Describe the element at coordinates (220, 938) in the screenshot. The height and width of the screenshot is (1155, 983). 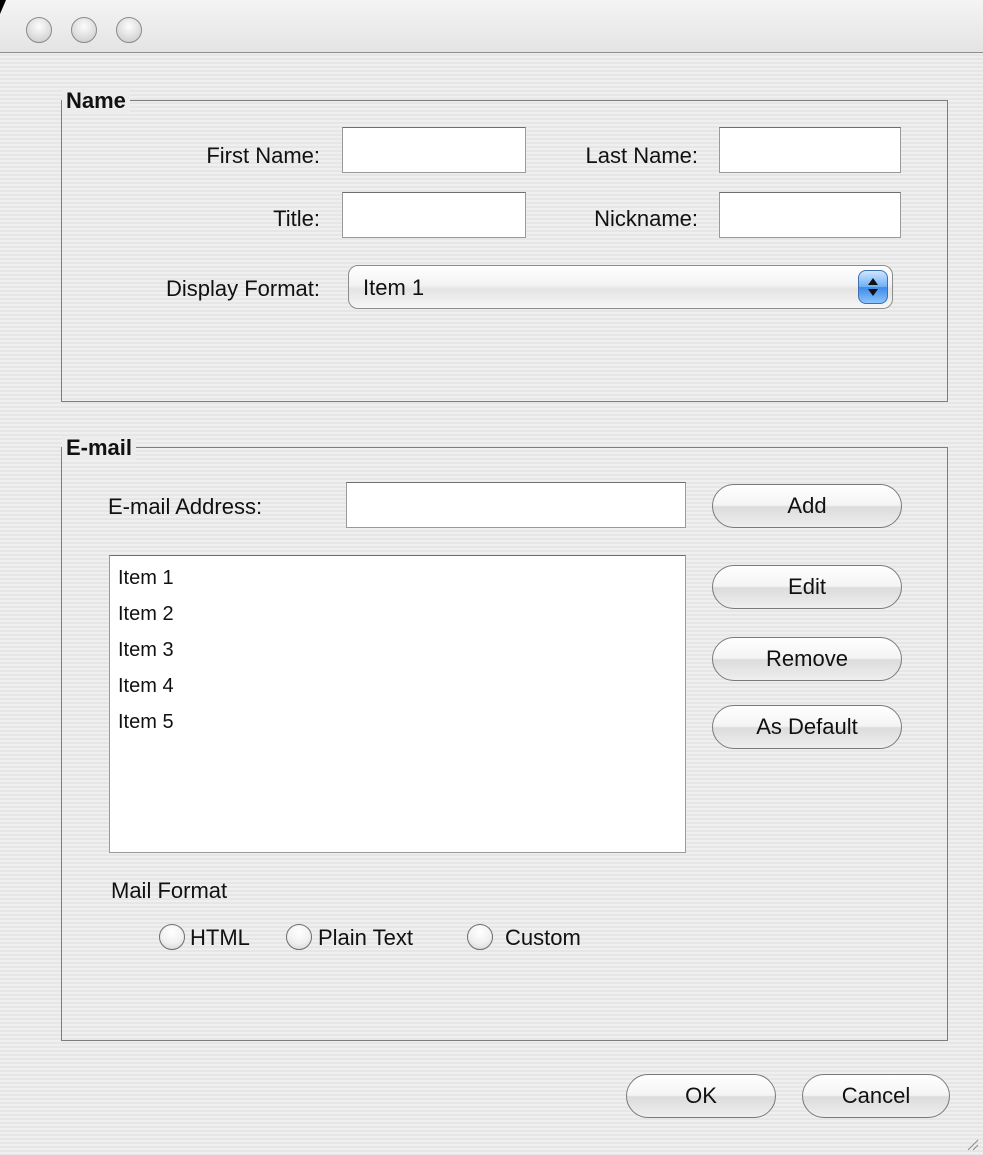
I see `radio-html-label: HTML` at that location.